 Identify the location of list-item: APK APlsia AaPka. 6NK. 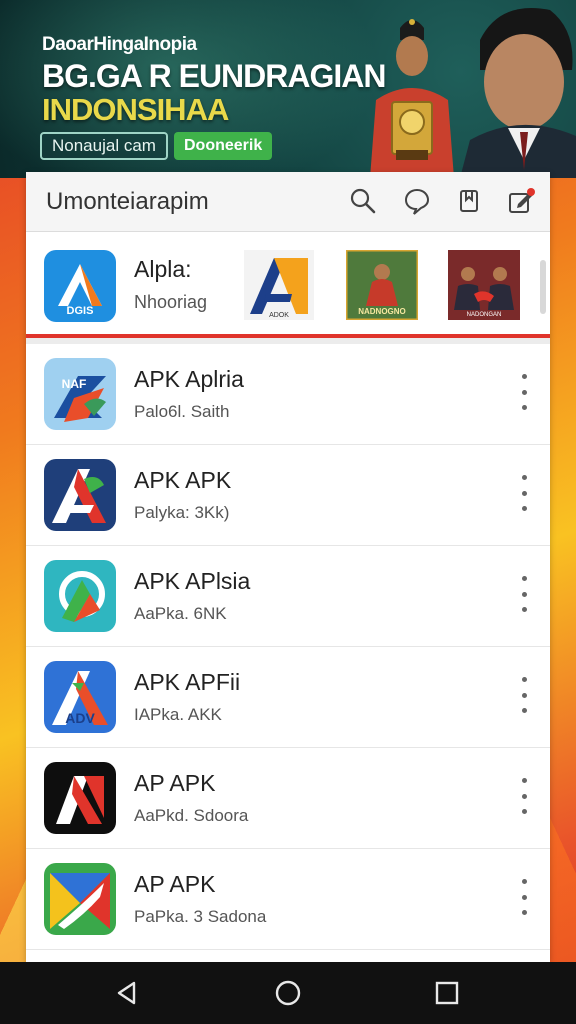
(288, 596).